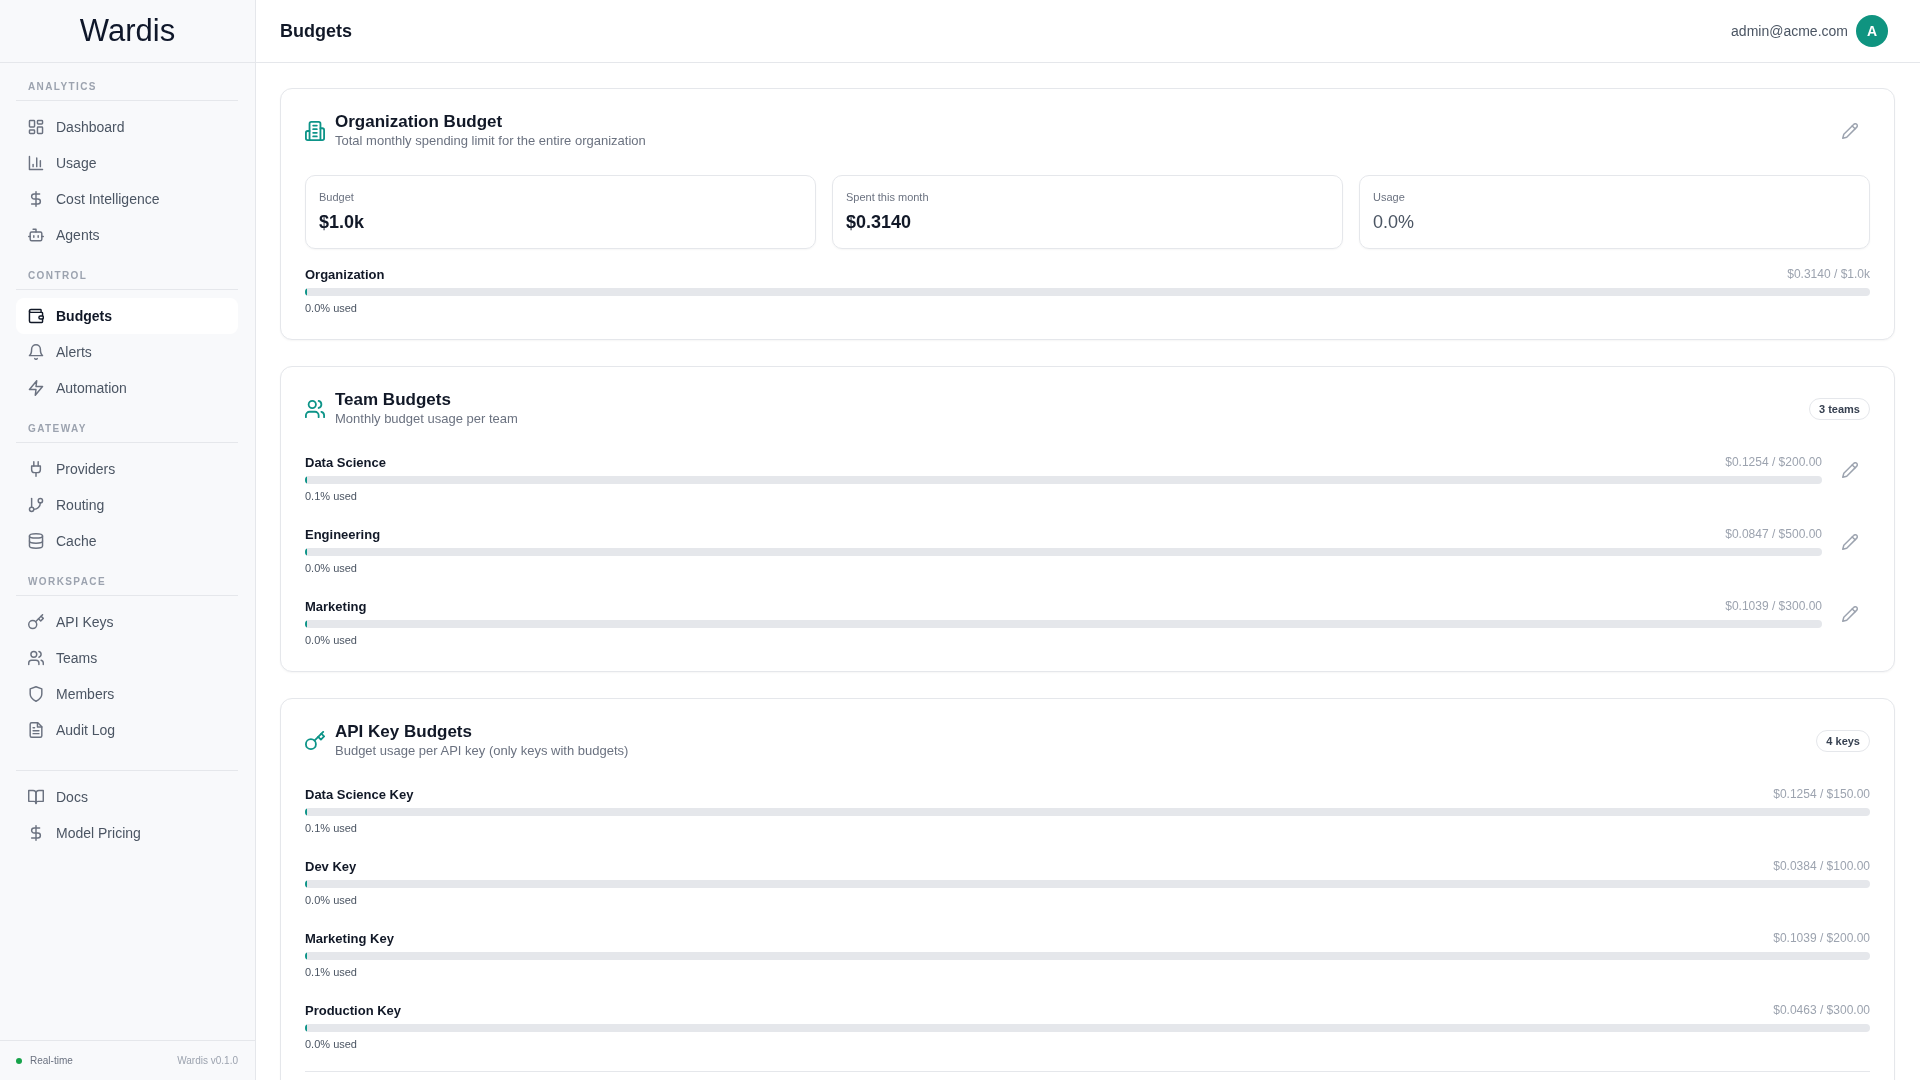 Image resolution: width=1920 pixels, height=1080 pixels. Describe the element at coordinates (336, 606) in the screenshot. I see `budget-name: Marketing` at that location.